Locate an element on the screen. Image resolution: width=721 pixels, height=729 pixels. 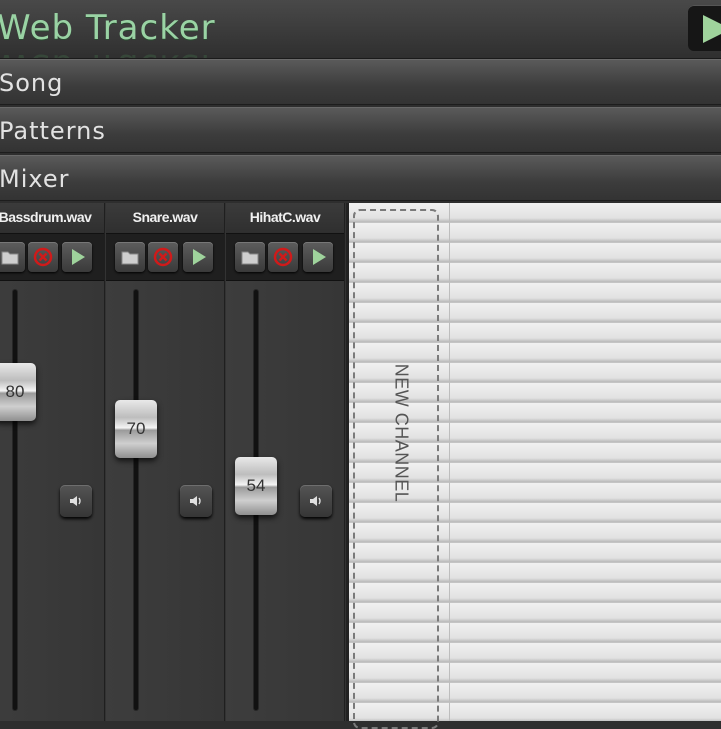
new-channel-label: NEW CHANNEL is located at coordinates (401, 433).